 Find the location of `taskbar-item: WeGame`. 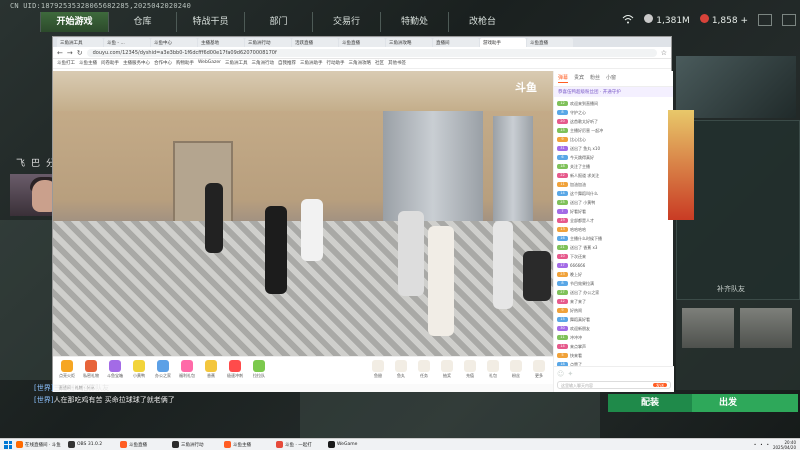

taskbar-item: WeGame is located at coordinates (352, 444).